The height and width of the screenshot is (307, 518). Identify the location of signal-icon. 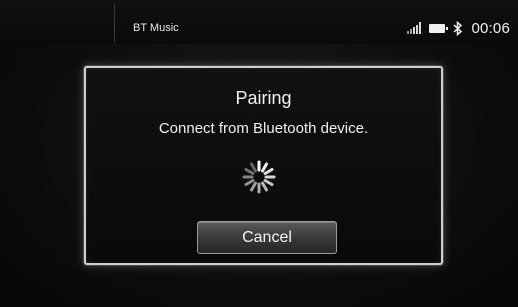
(414, 28).